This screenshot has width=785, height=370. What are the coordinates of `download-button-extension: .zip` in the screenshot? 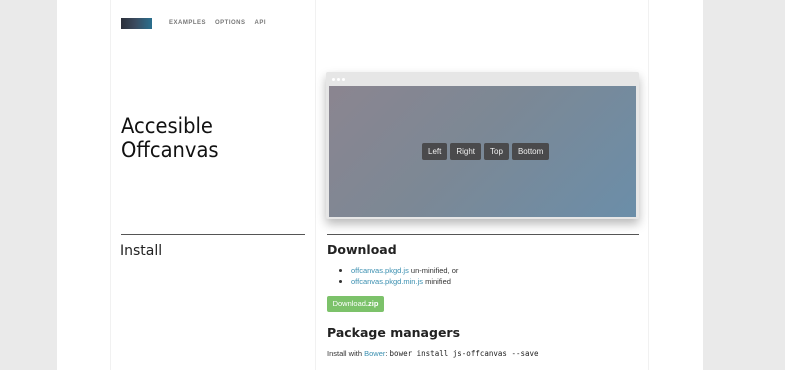 It's located at (372, 303).